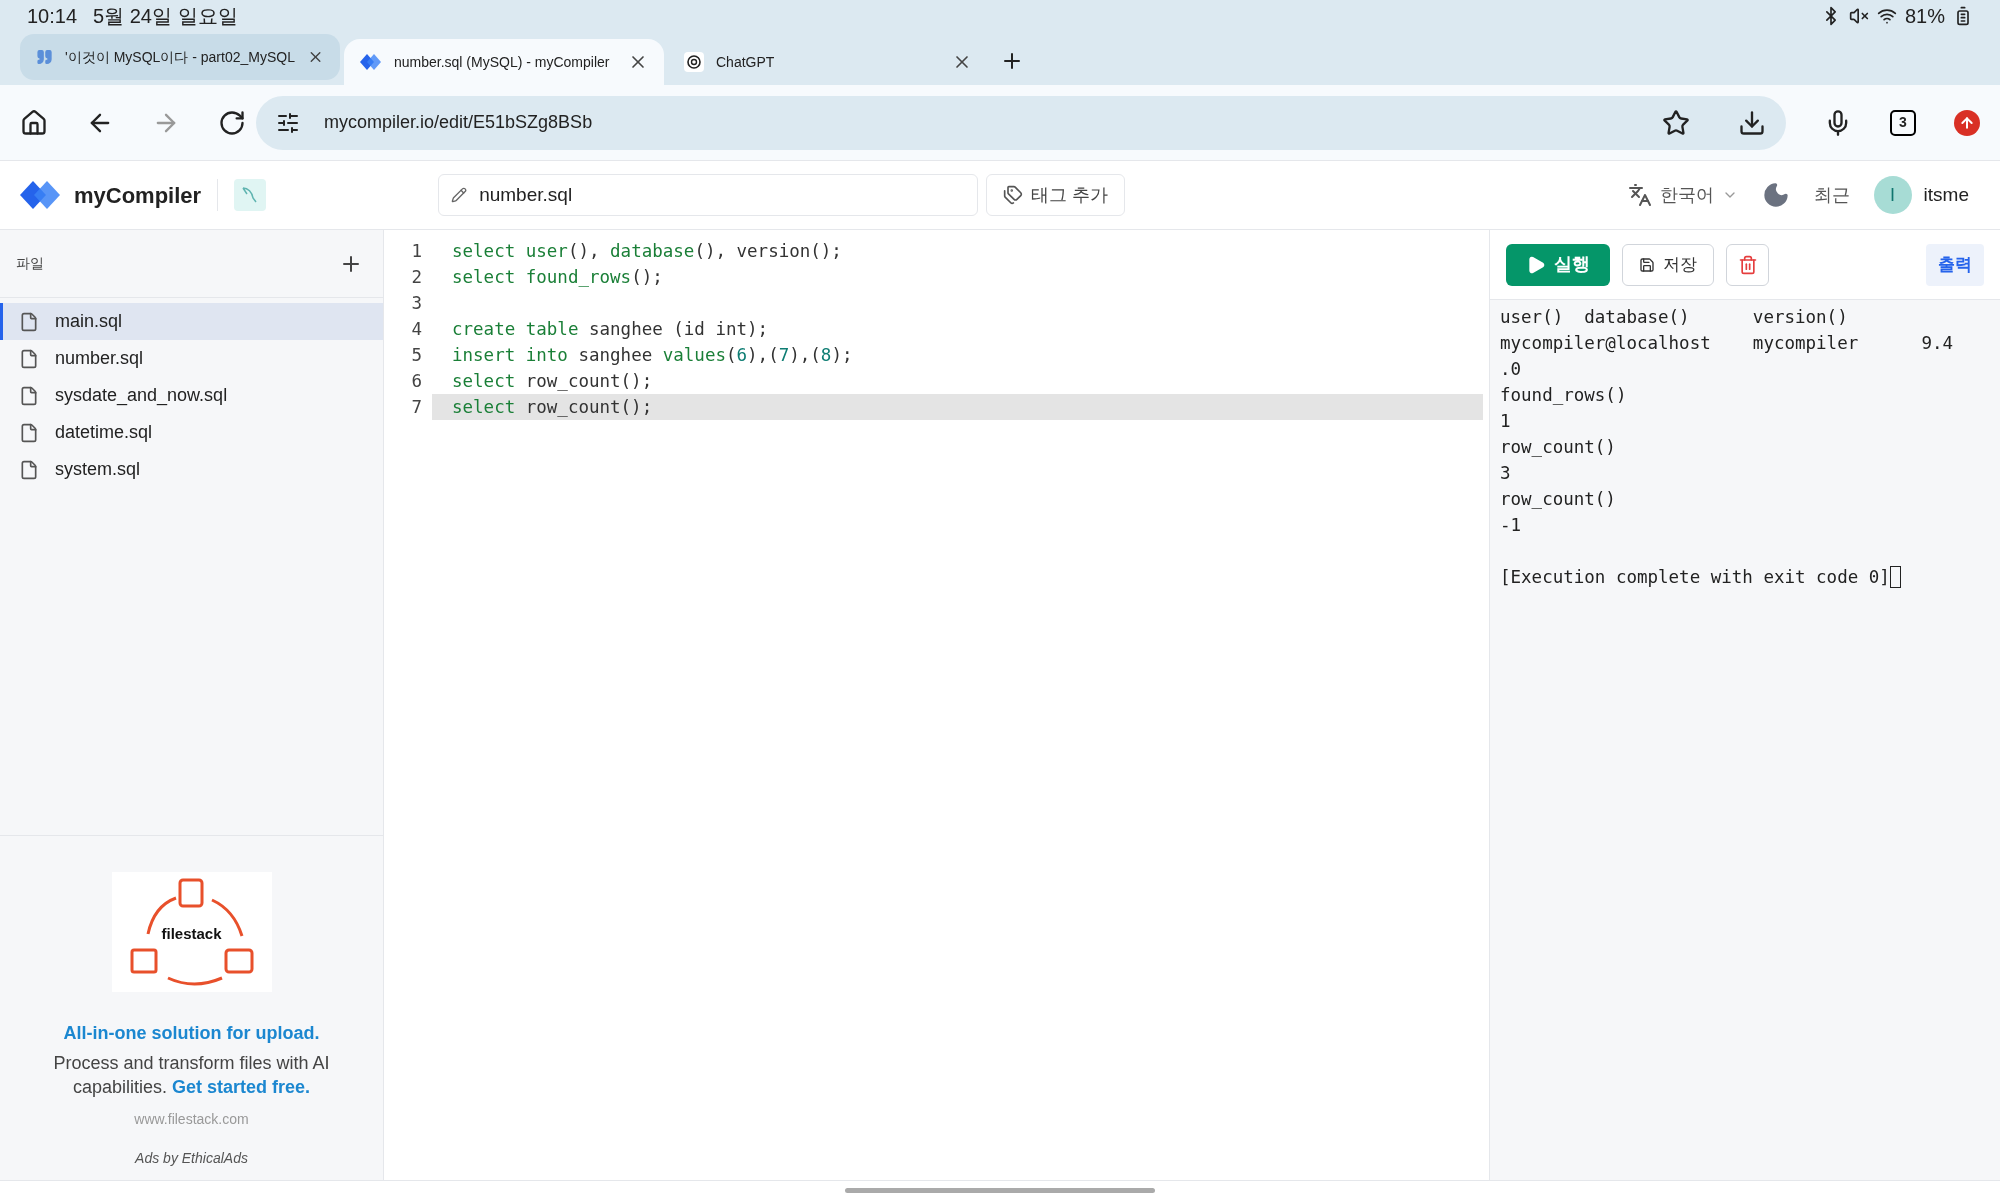  I want to click on tab-title: '이것이 MySQL이다 - part02_MySQL, so click(180, 57).